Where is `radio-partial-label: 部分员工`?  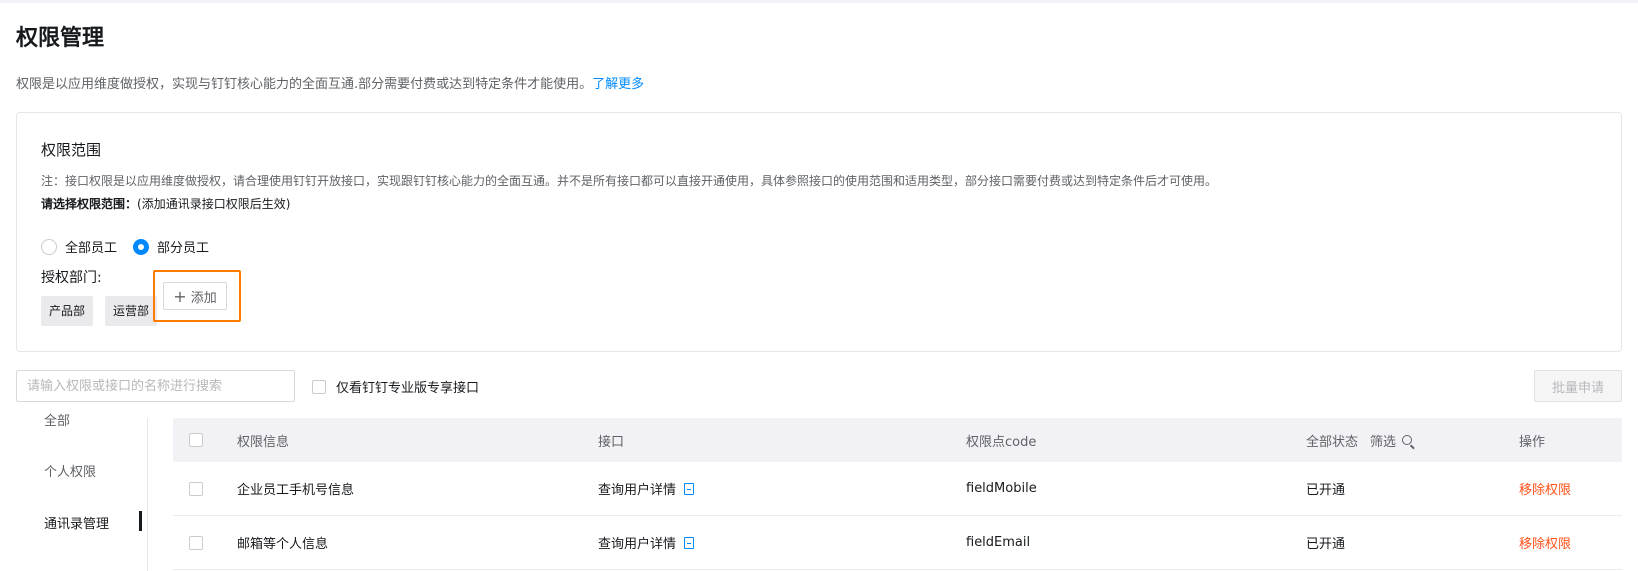 radio-partial-label: 部分员工 is located at coordinates (183, 248).